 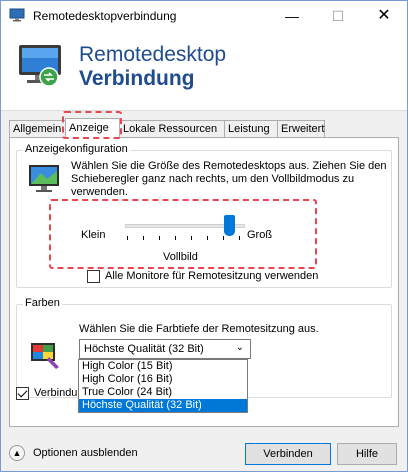 I want to click on chevron-up-icon: ▲, so click(x=17, y=453).